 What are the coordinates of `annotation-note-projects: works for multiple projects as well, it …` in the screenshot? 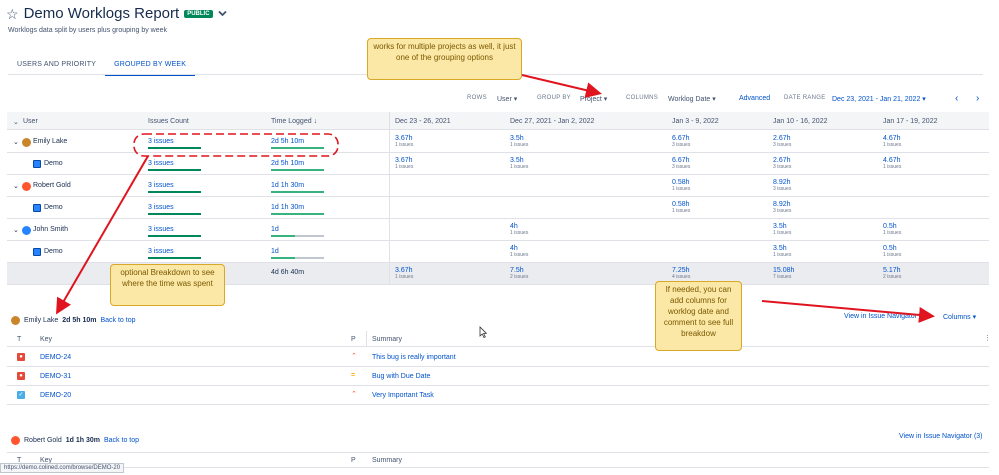 It's located at (444, 59).